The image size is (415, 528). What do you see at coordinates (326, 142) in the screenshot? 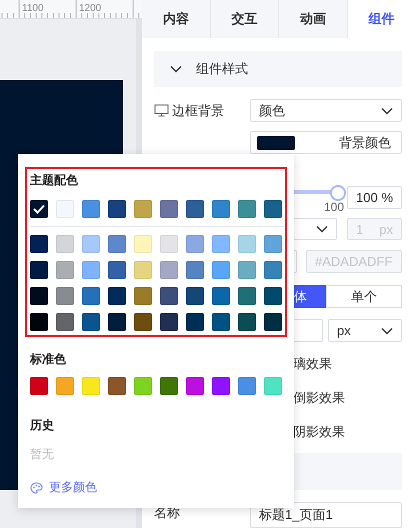
I see `background-color-button: 背景颜色` at bounding box center [326, 142].